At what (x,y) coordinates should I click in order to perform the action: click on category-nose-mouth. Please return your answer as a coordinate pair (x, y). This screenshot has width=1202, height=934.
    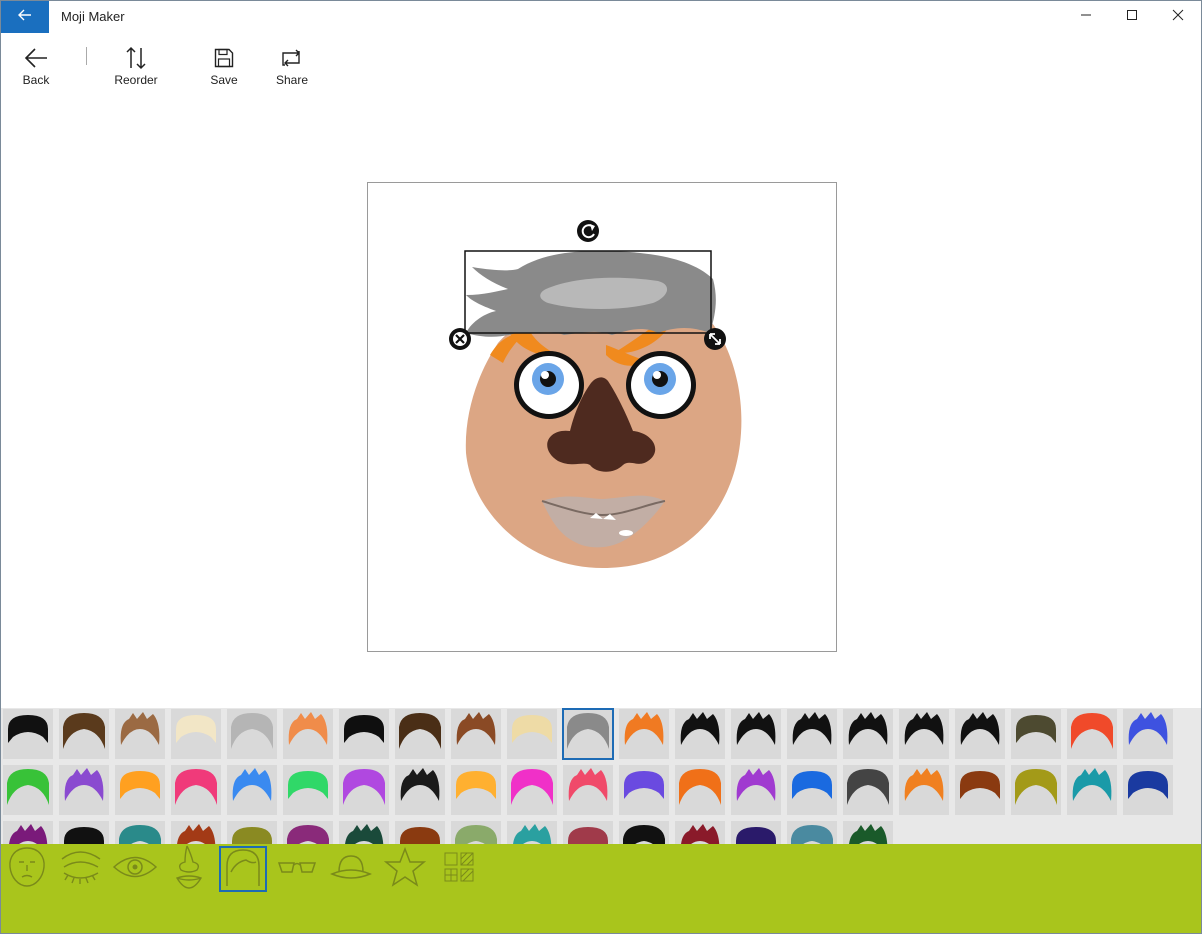
    Looking at the image, I should click on (189, 868).